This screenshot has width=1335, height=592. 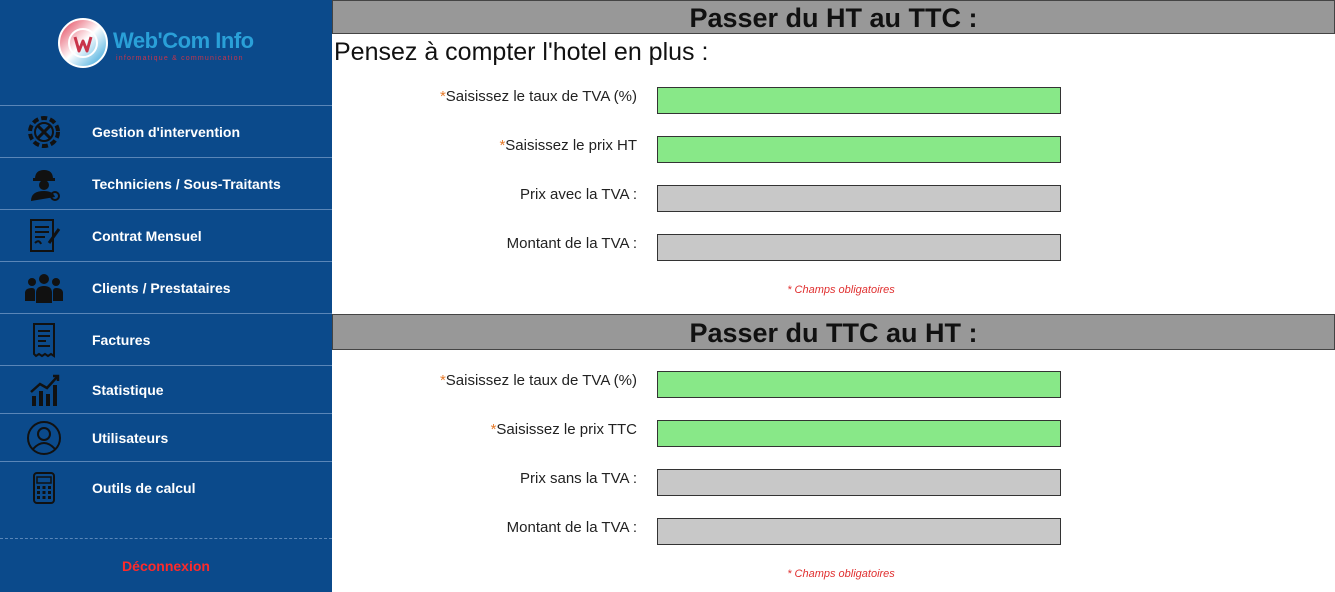 What do you see at coordinates (83, 43) in the screenshot?
I see `logo-emblem-icon` at bounding box center [83, 43].